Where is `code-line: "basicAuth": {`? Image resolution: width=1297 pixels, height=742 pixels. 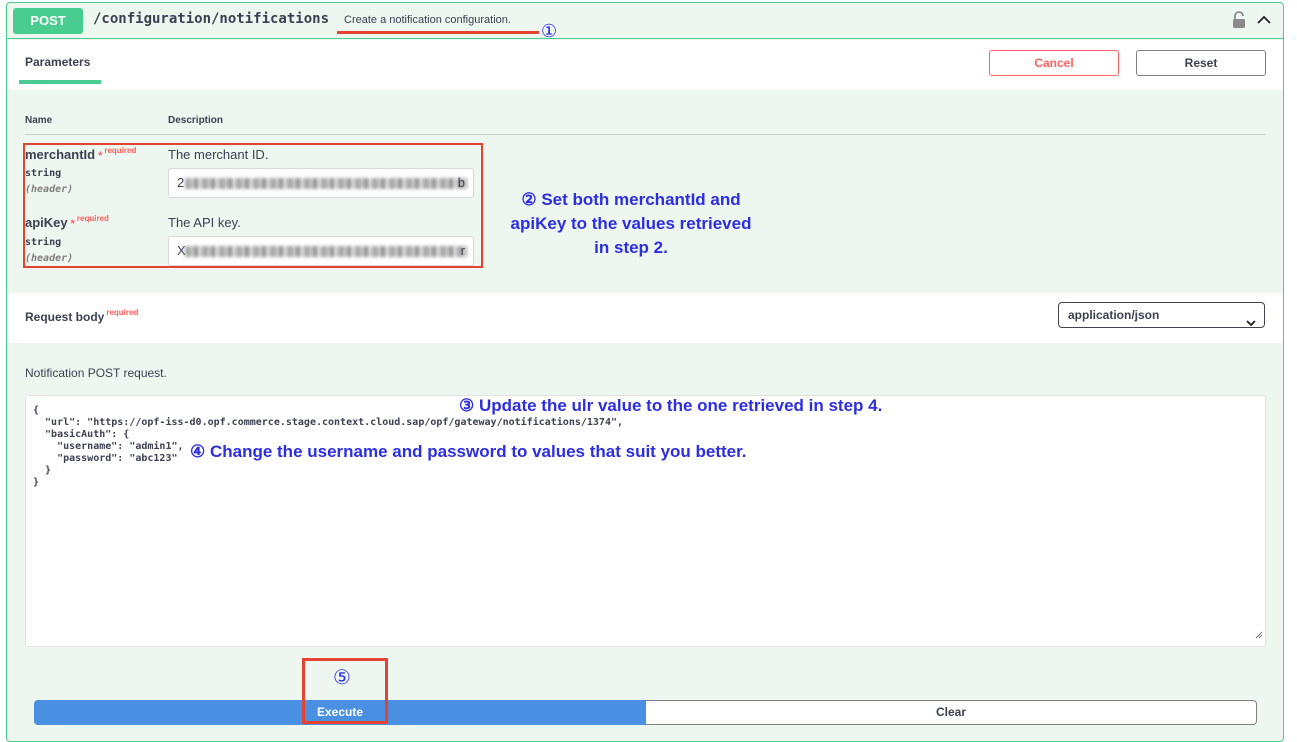
code-line: "basicAuth": { is located at coordinates (81, 434).